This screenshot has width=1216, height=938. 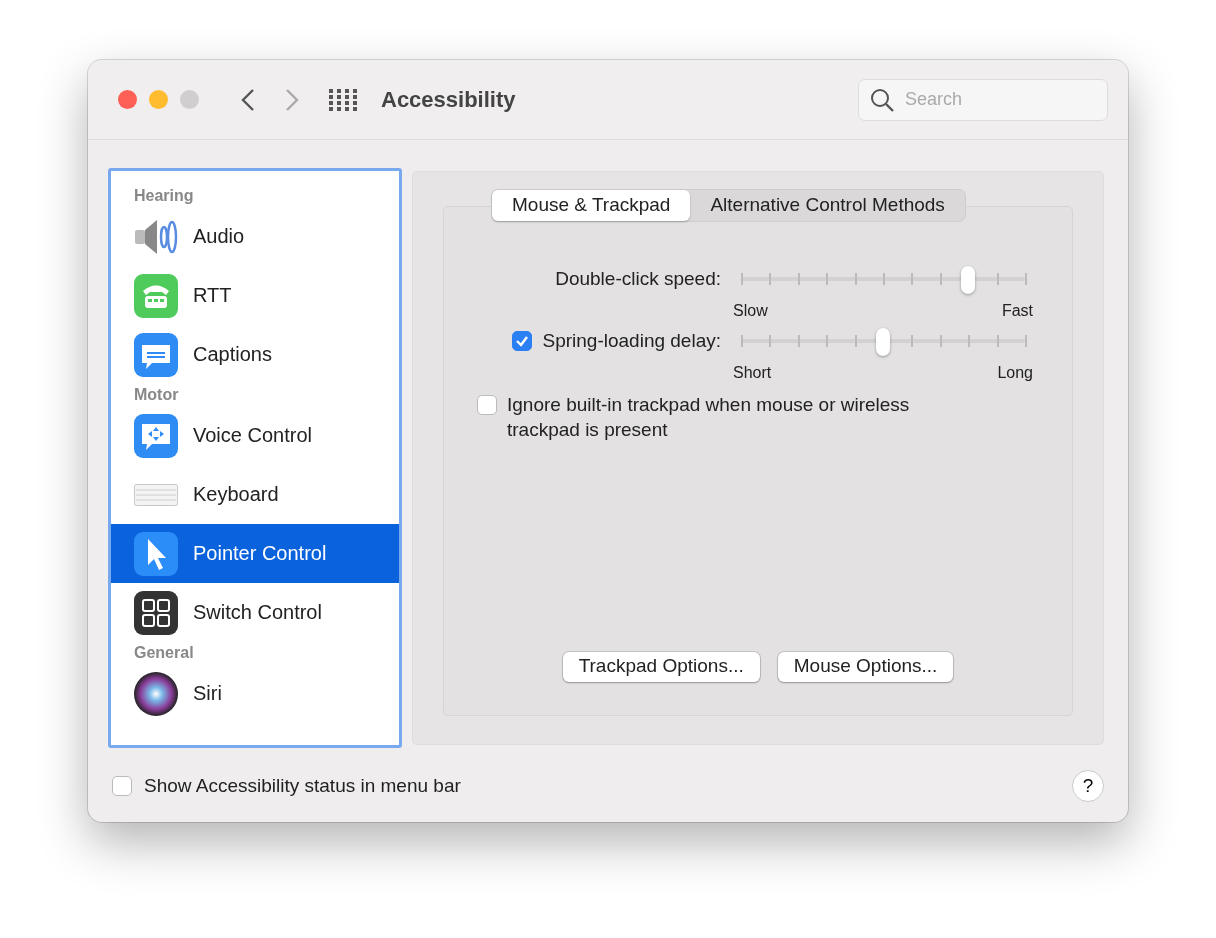 What do you see at coordinates (302, 786) in the screenshot?
I see `checkbox-label: Show Accessibility status in menu bar` at bounding box center [302, 786].